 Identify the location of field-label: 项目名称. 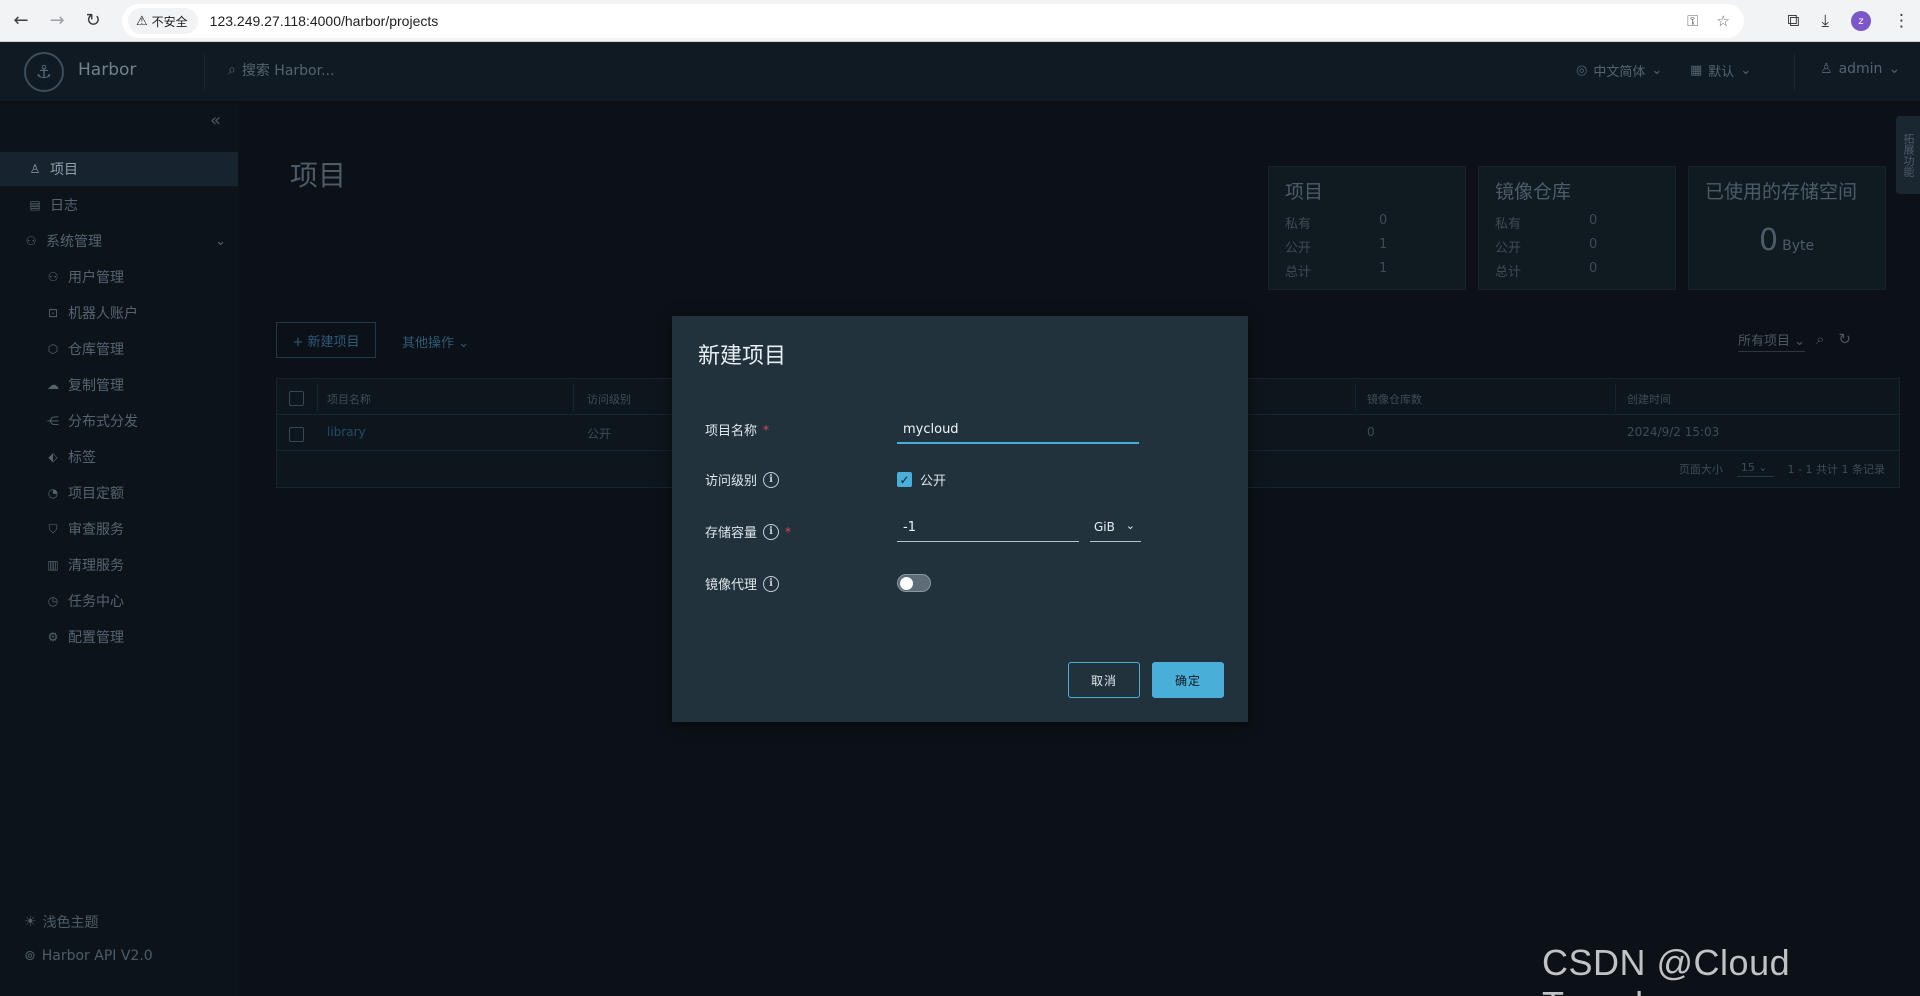
(731, 431).